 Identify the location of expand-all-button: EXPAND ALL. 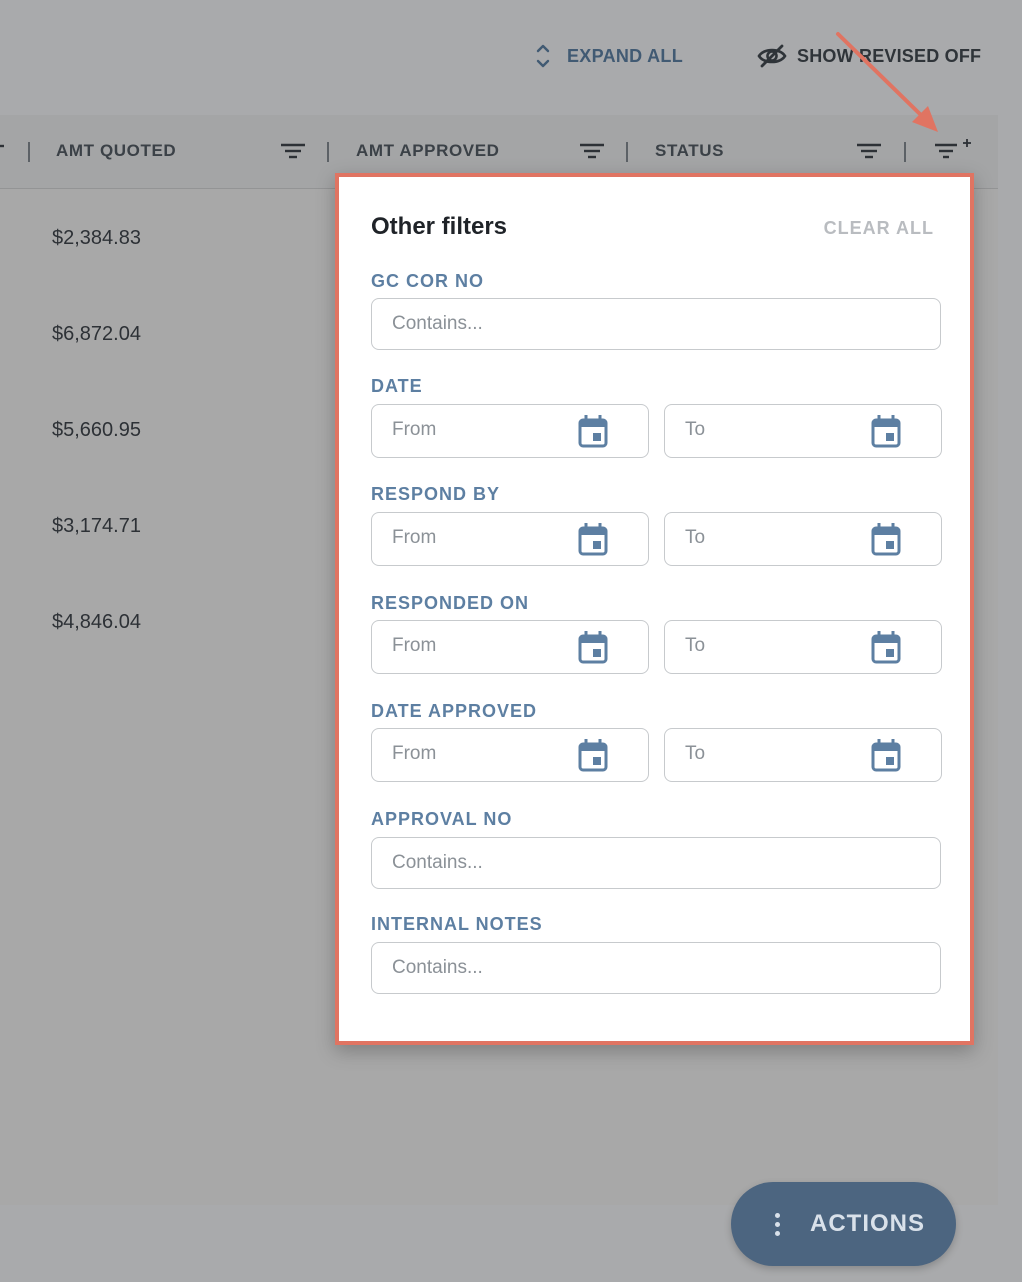
(608, 56).